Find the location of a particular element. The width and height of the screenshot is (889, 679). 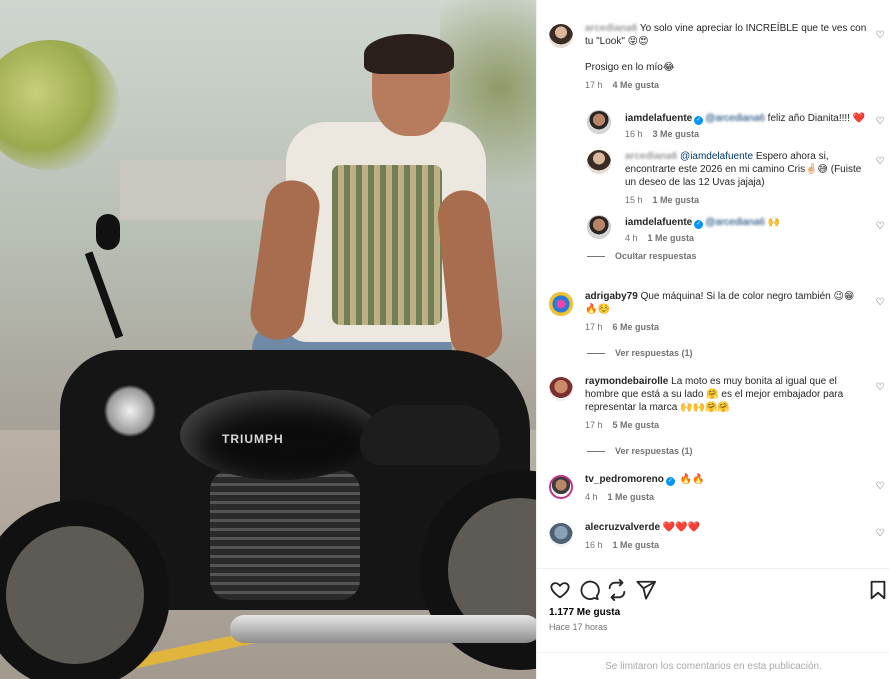

shirt-print is located at coordinates (387, 245).